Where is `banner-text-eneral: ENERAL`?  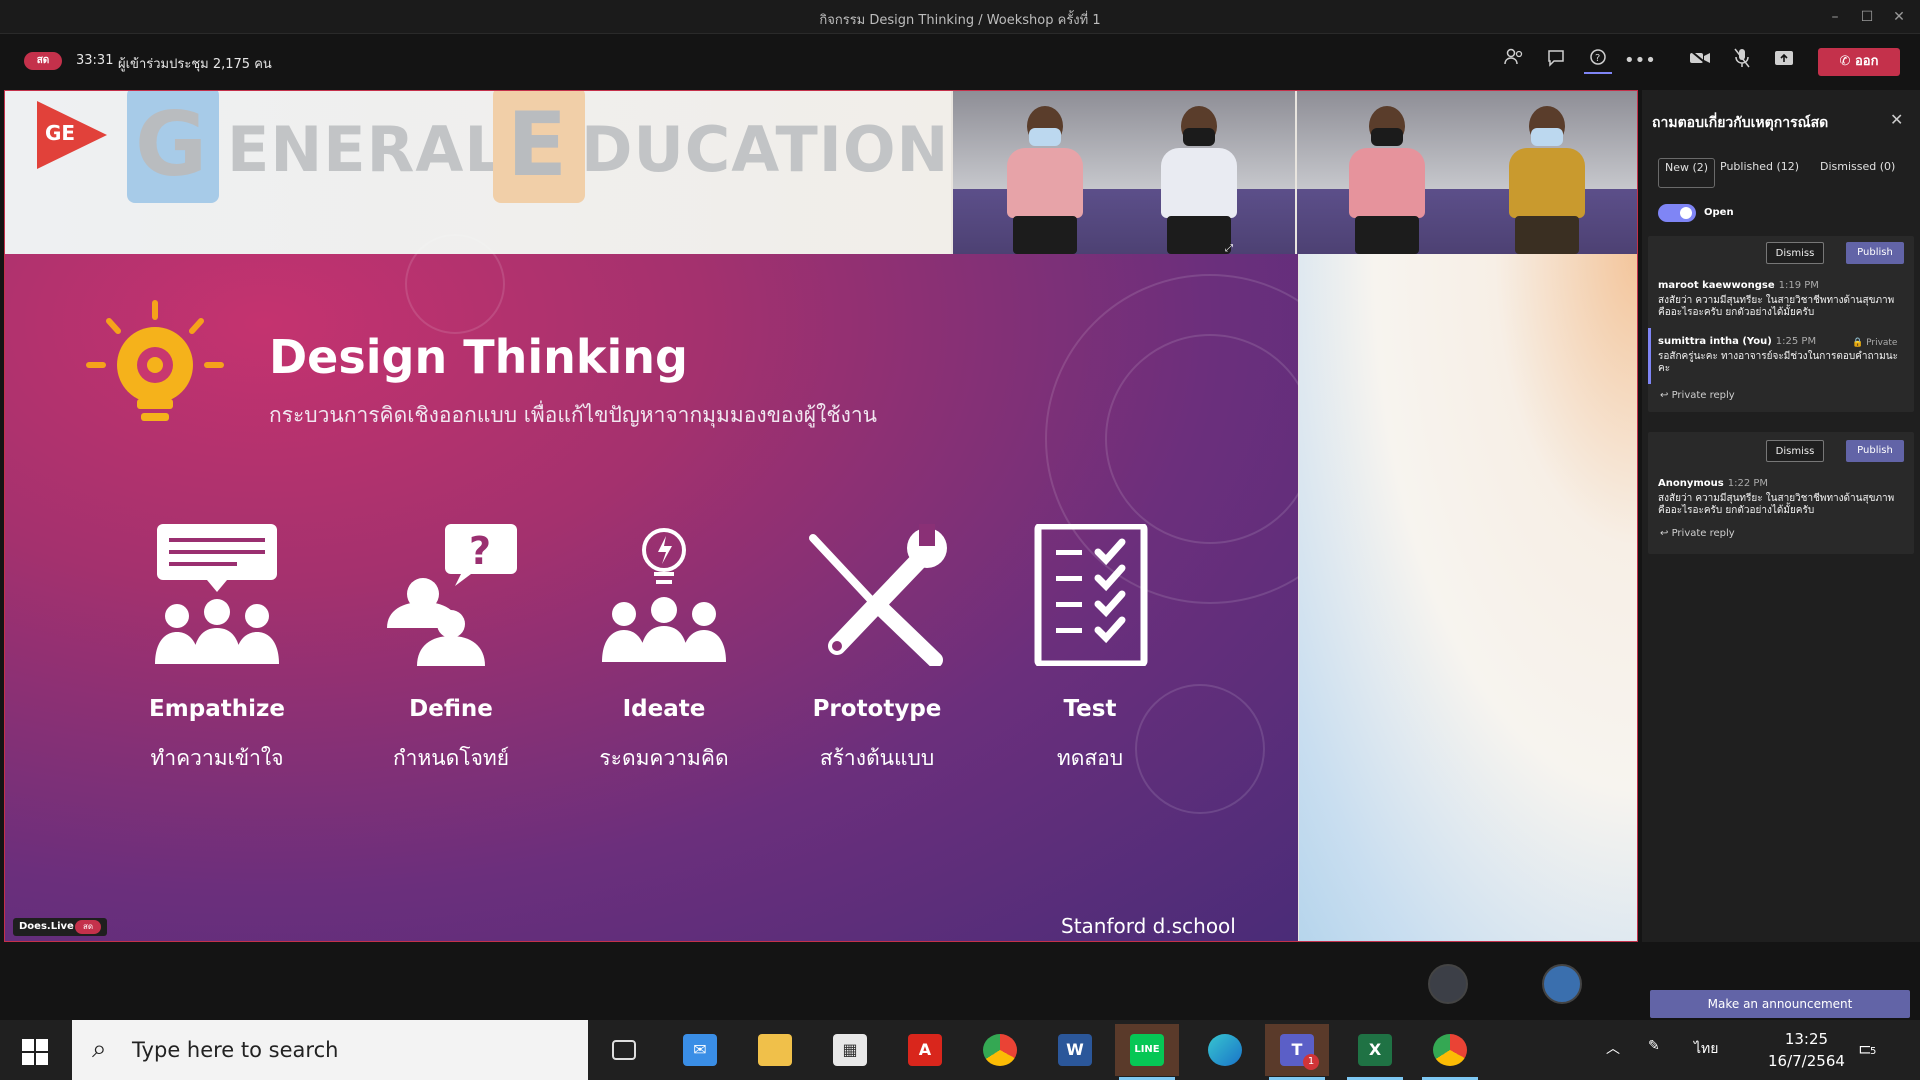
banner-text-eneral: ENERAL is located at coordinates (366, 149).